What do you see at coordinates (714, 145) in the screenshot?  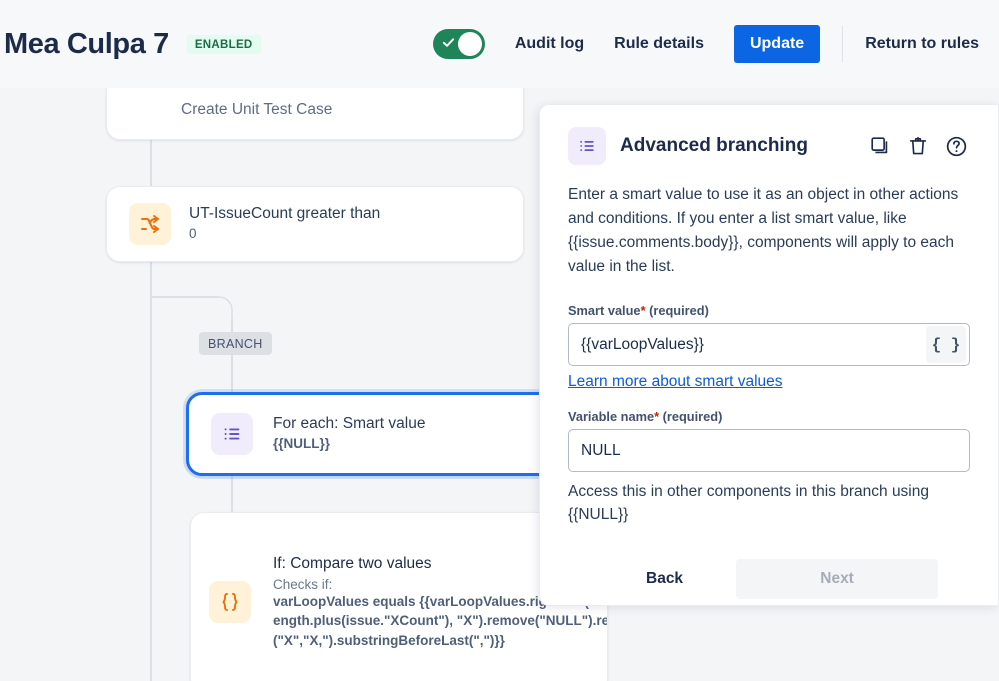 I see `panel-title: Advanced branching` at bounding box center [714, 145].